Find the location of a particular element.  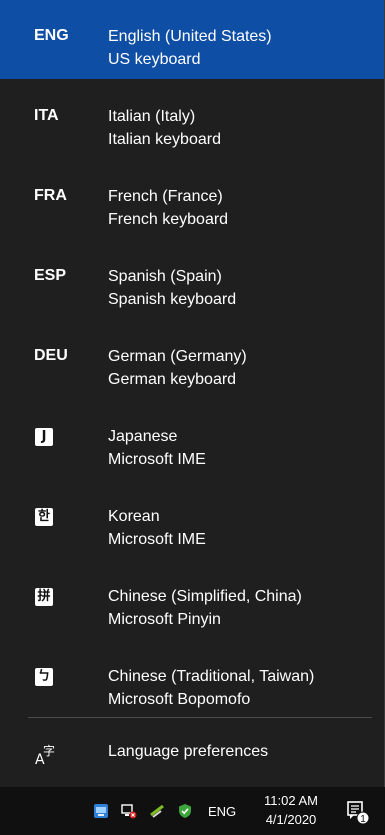

language-name: English (United States) is located at coordinates (190, 36).